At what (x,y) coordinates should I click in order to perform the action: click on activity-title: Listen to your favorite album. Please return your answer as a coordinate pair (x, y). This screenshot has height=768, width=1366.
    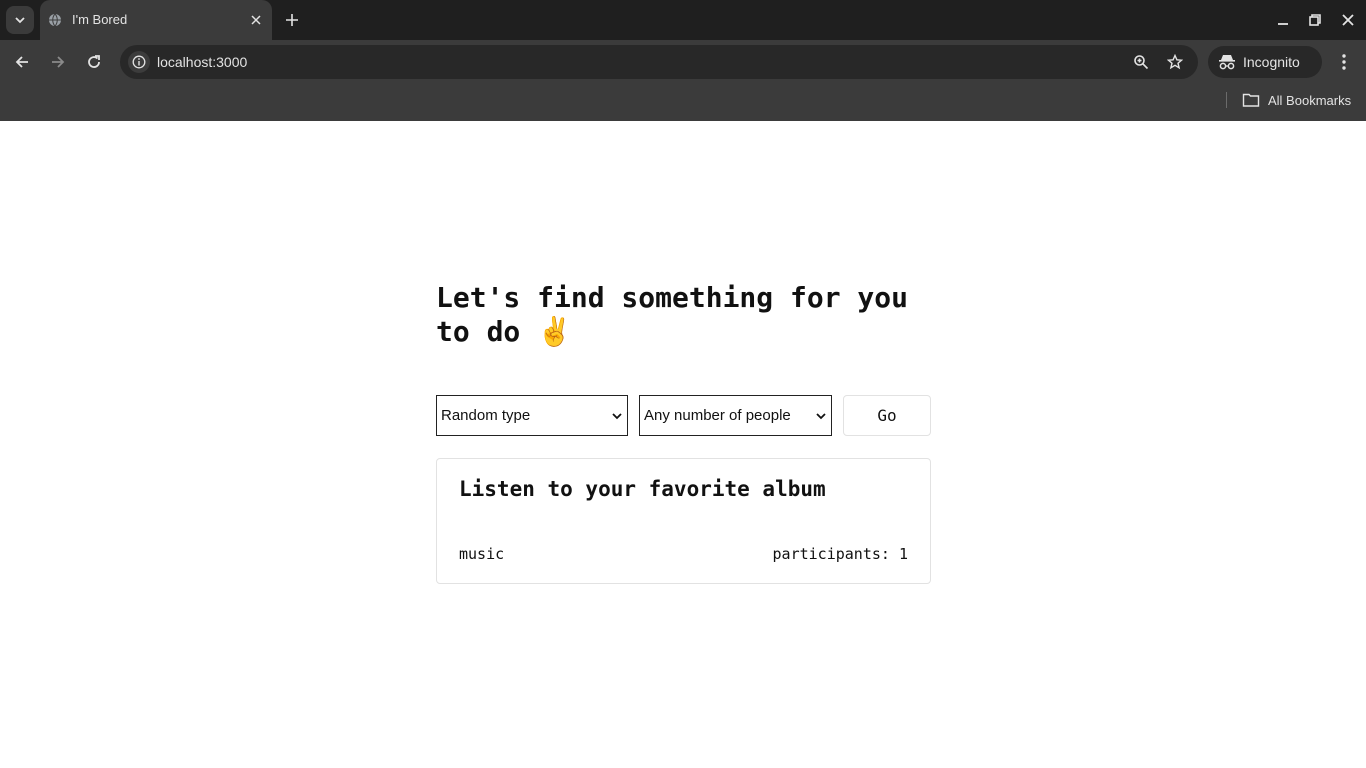
    Looking at the image, I should click on (642, 489).